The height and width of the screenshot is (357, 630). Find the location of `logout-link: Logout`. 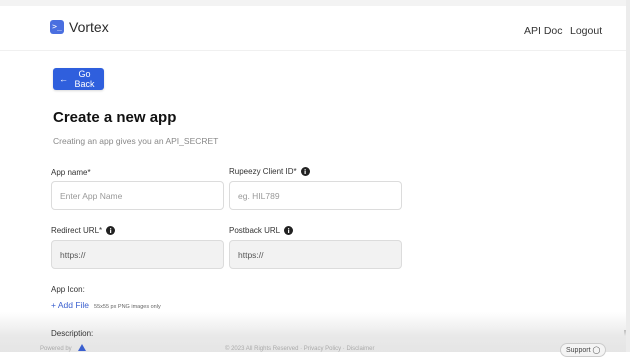

logout-link: Logout is located at coordinates (586, 31).